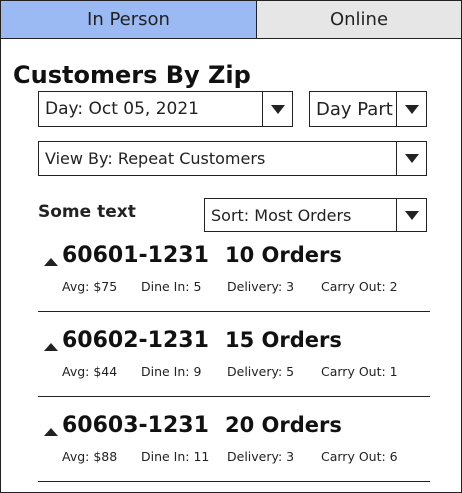 The image size is (462, 493). I want to click on day-select: Day: Oct 05, 2021, so click(165, 109).